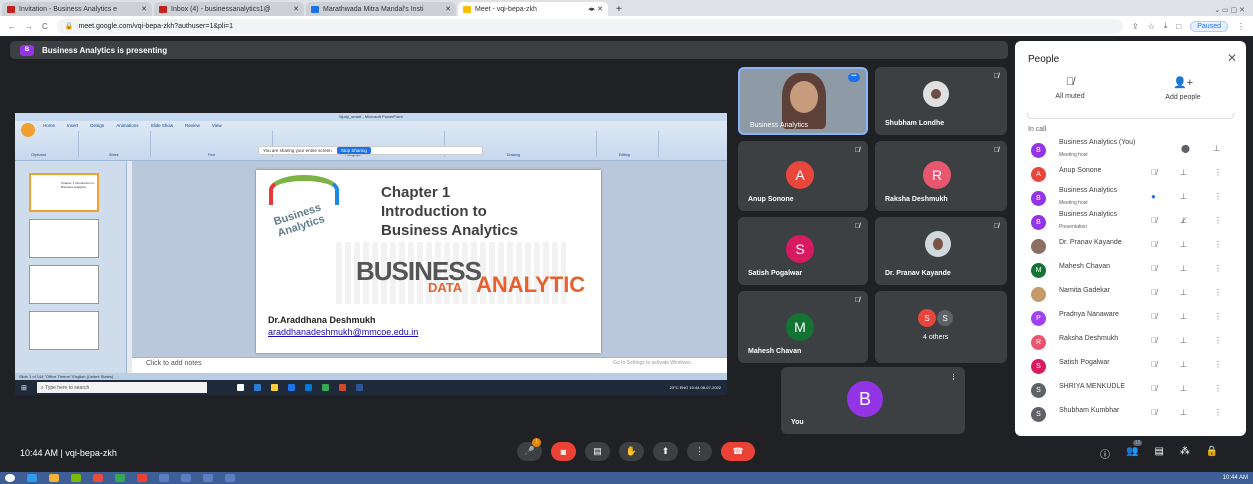 Image resolution: width=1253 pixels, height=484 pixels. I want to click on more-options-button: ⋮, so click(699, 451).